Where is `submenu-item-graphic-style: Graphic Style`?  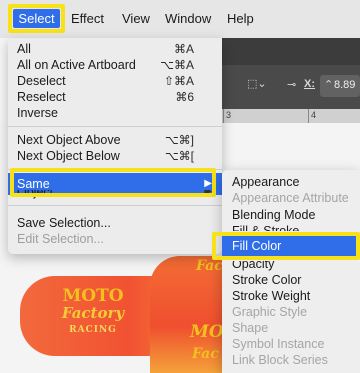
submenu-item-graphic-style: Graphic Style is located at coordinates (291, 312).